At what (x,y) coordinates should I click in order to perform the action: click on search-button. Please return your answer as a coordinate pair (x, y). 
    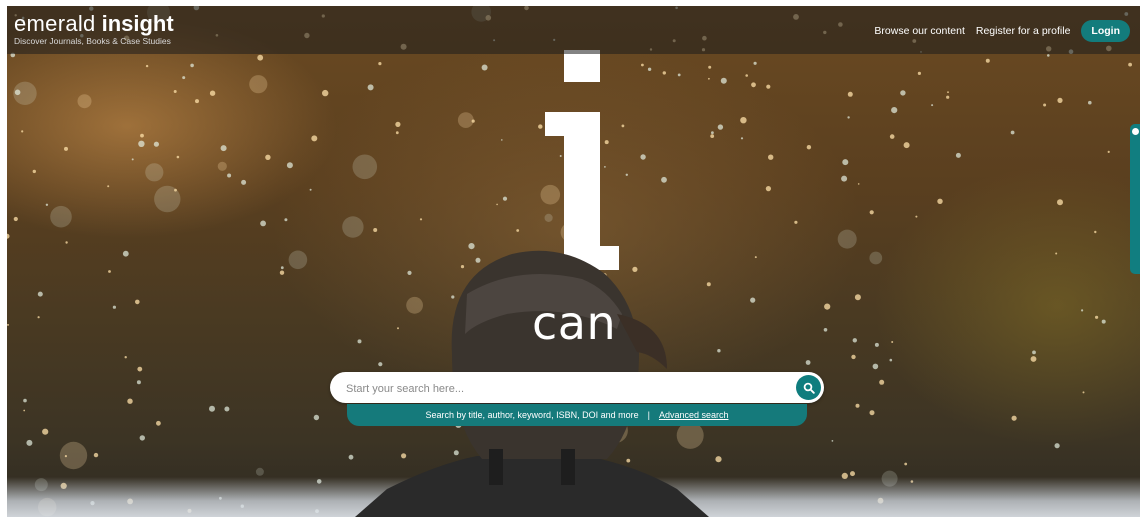
    Looking at the image, I should click on (808, 387).